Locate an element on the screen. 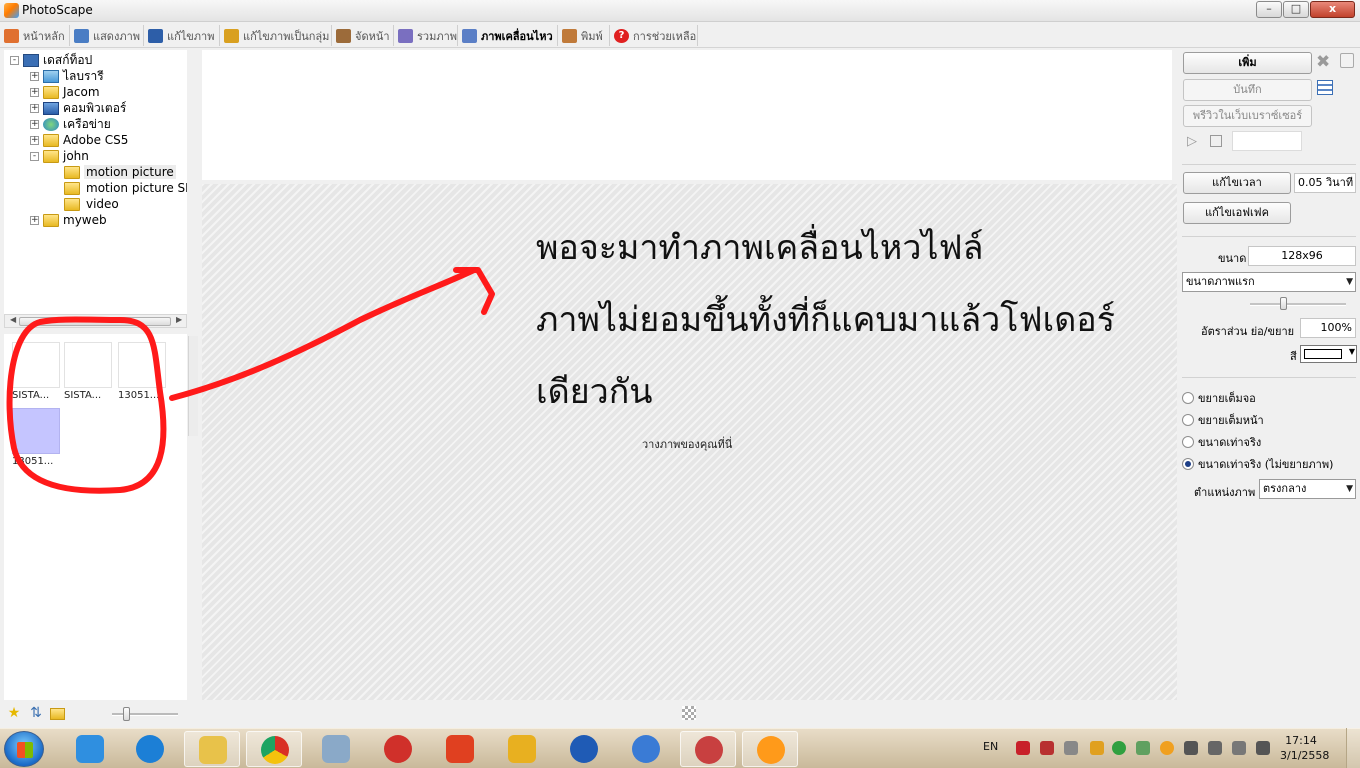 The height and width of the screenshot is (768, 1360). taskbar-app-gauge is located at coordinates (708, 749).